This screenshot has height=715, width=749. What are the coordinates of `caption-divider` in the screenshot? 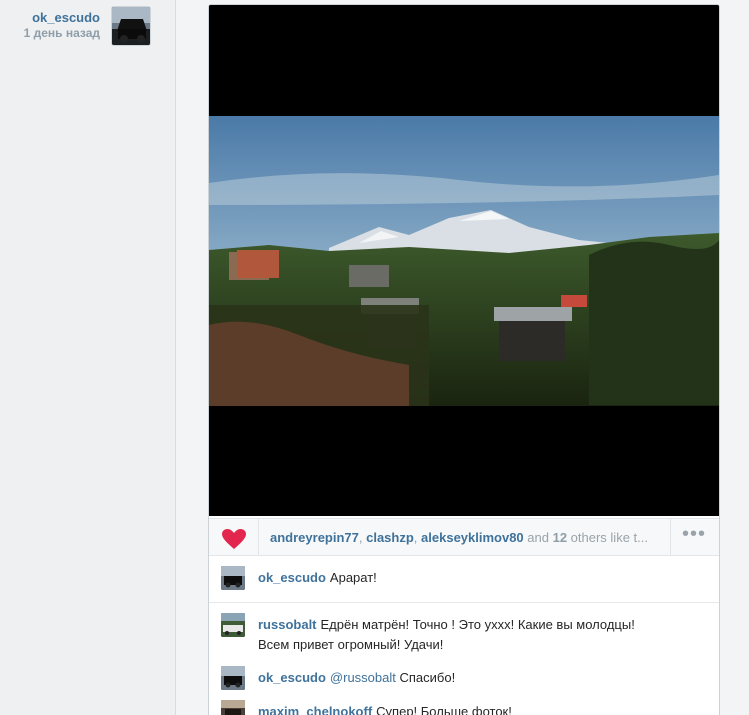 It's located at (464, 602).